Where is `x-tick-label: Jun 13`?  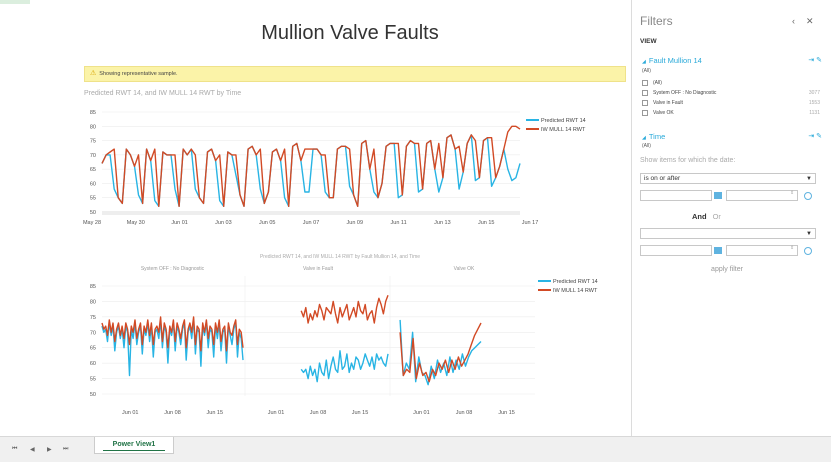 x-tick-label: Jun 13 is located at coordinates (442, 223).